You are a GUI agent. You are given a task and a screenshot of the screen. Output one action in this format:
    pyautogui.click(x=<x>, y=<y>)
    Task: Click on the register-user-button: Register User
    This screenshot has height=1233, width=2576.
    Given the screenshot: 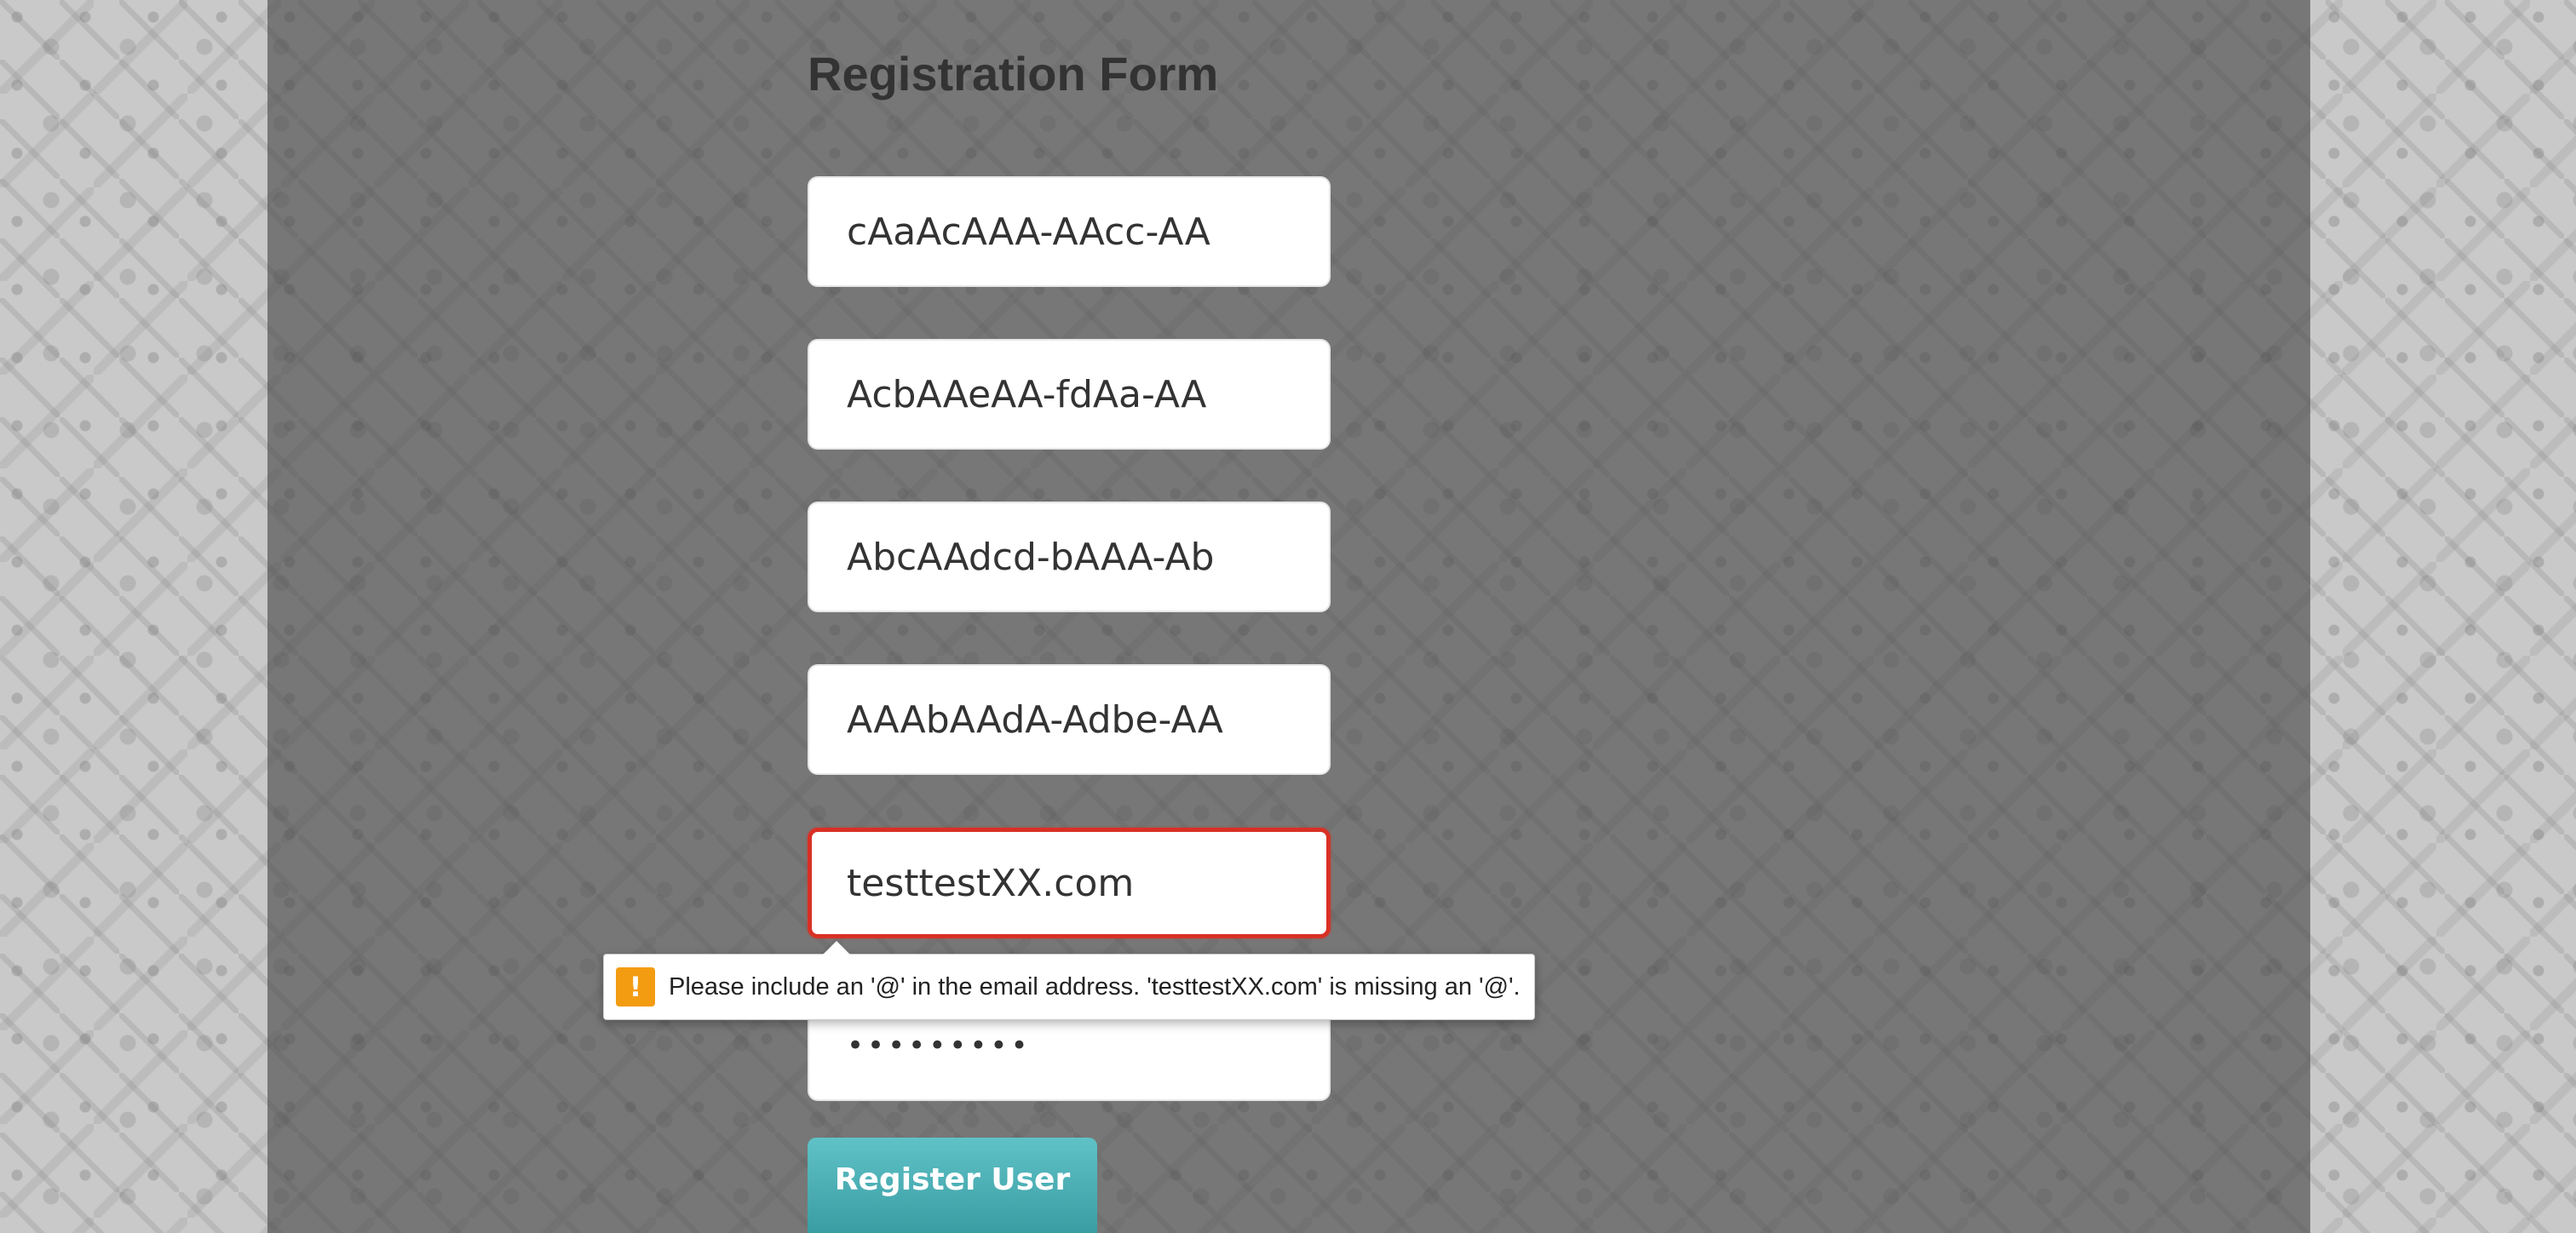 What is the action you would take?
    pyautogui.click(x=952, y=1185)
    